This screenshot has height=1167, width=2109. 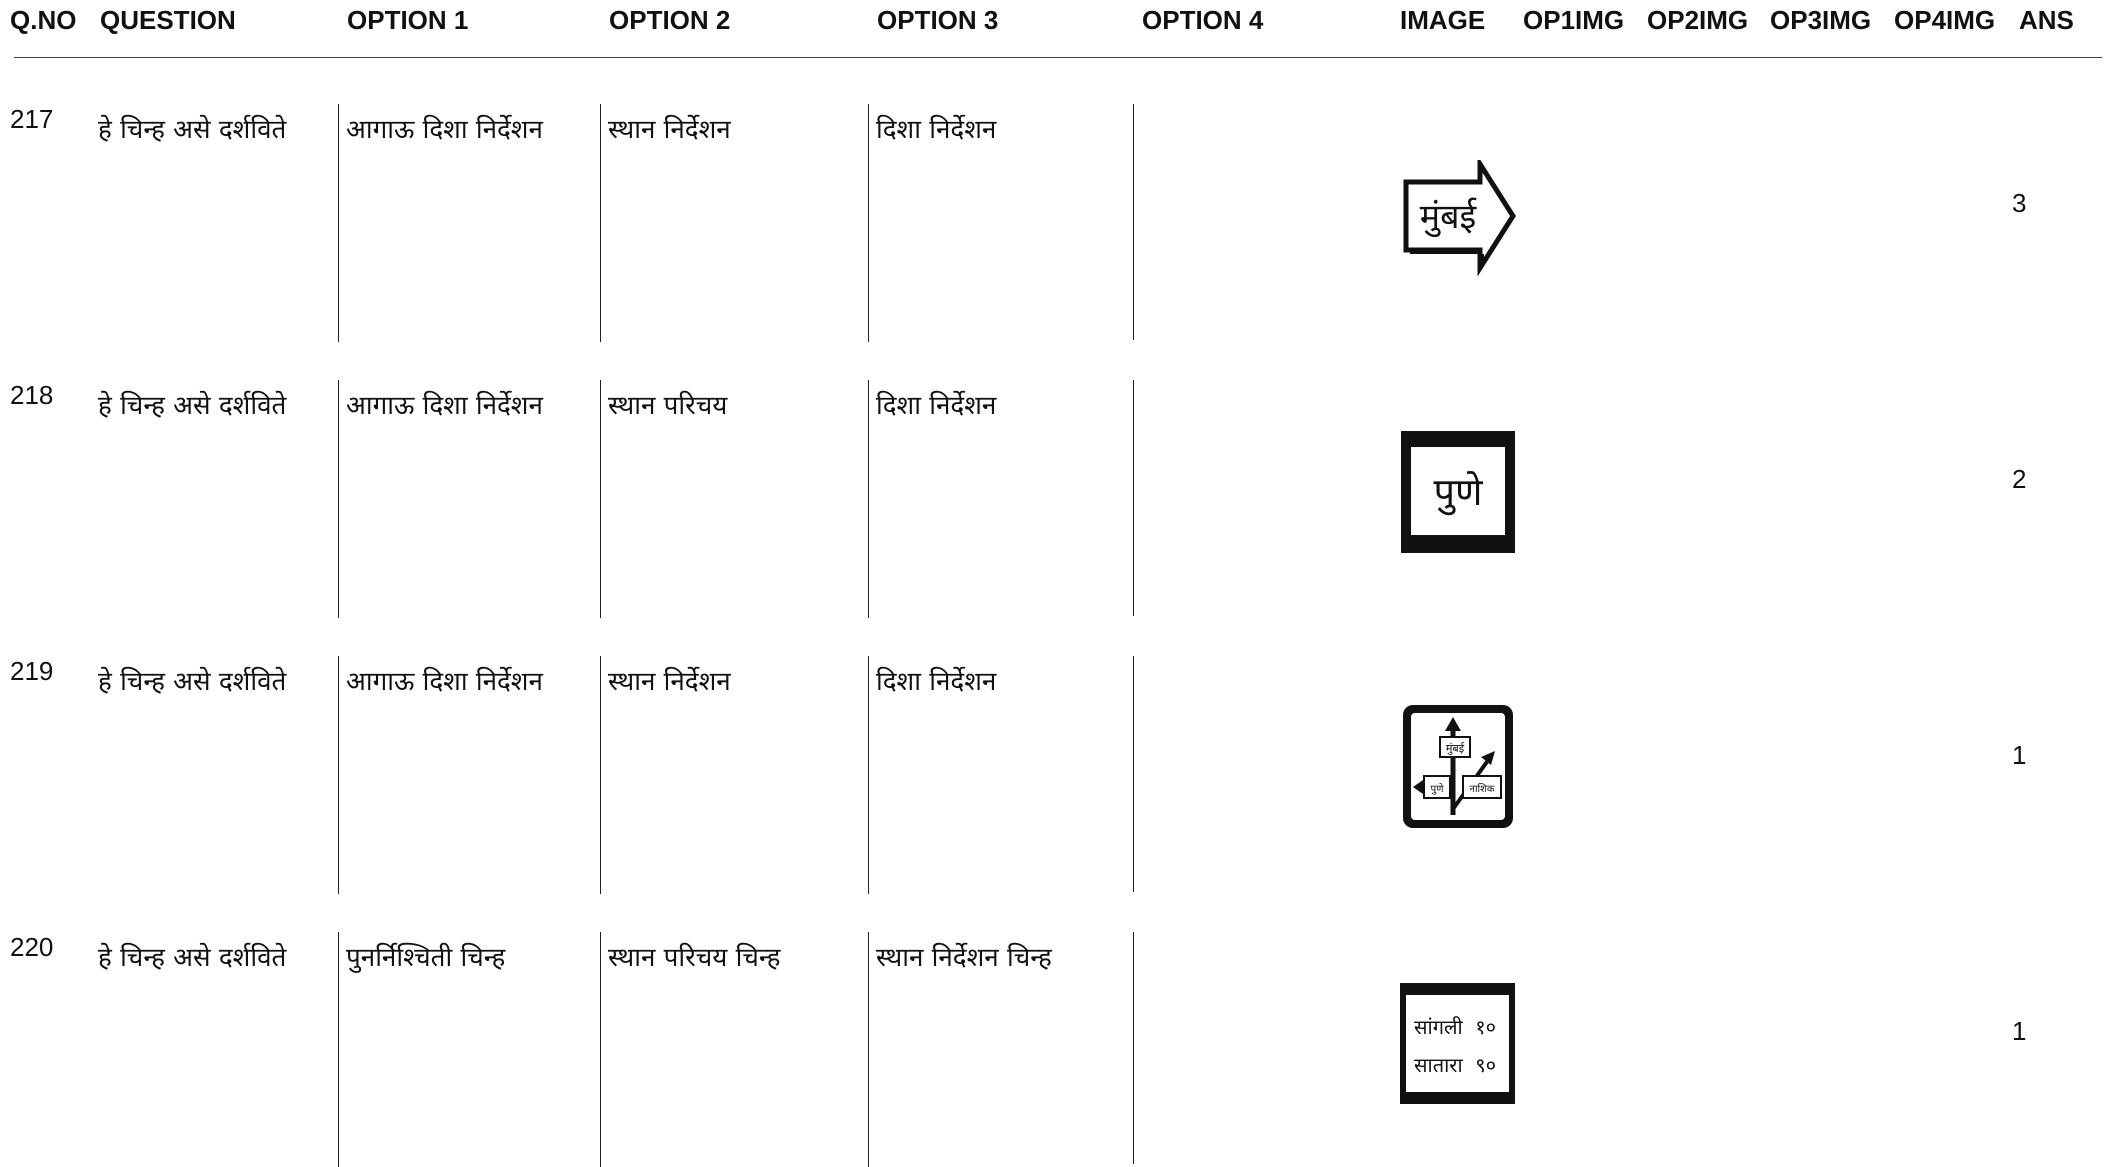 I want to click on direction-sign-icon: मुंबई पुणे नाशिक, so click(x=1458, y=766).